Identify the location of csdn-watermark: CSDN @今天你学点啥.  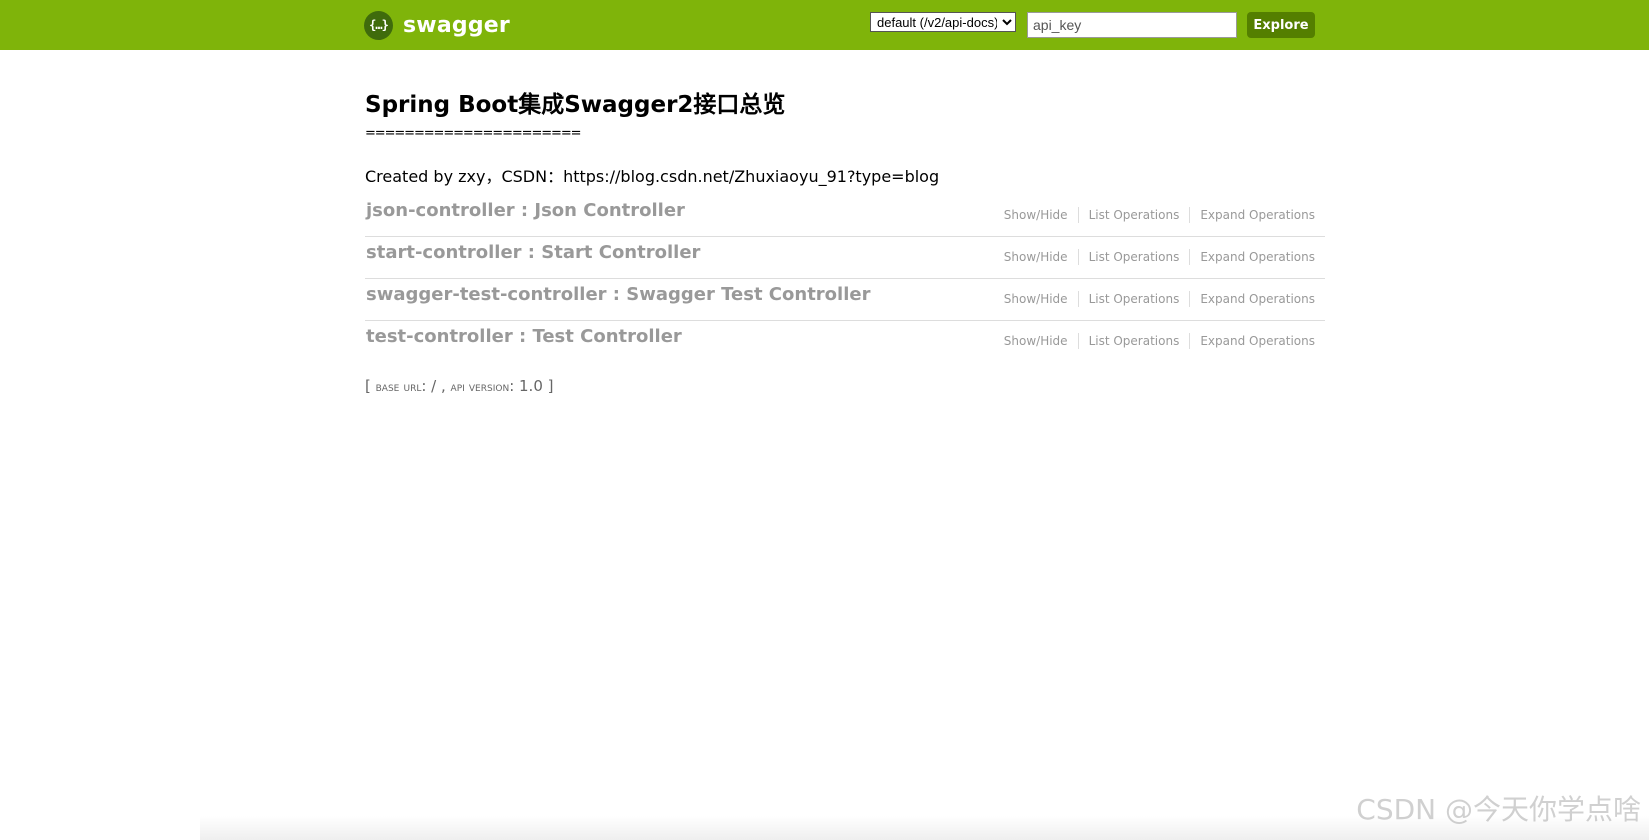
(1498, 809).